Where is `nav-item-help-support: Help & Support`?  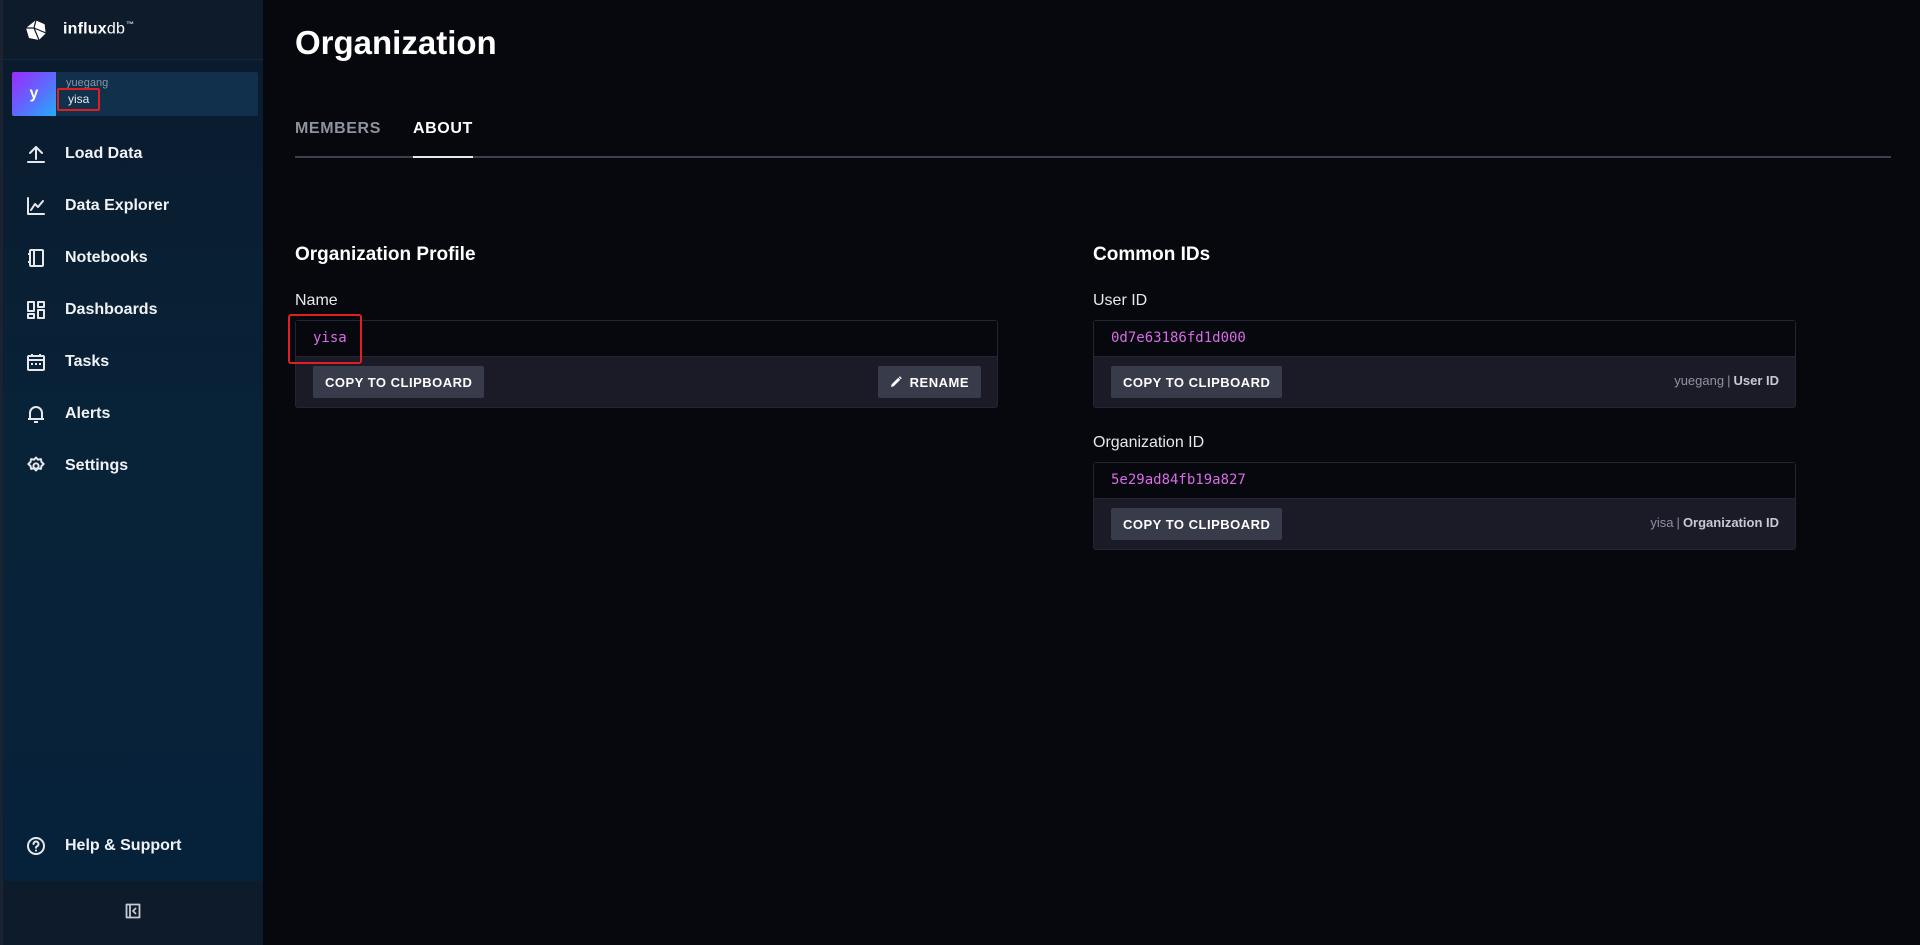 nav-item-help-support: Help & Support is located at coordinates (133, 846).